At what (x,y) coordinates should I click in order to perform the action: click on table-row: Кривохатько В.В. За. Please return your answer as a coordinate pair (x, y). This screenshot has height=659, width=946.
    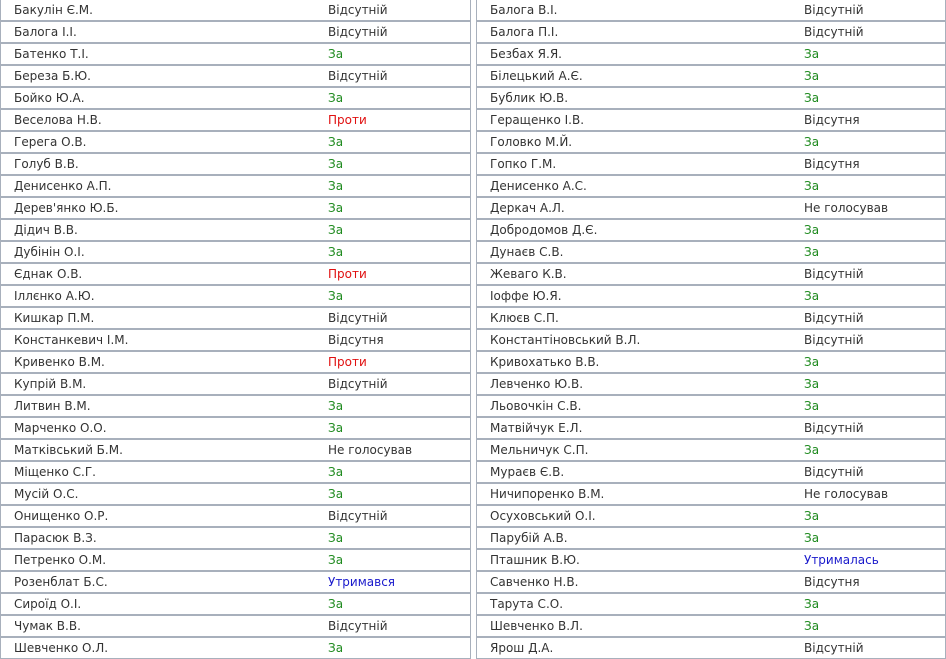
    Looking at the image, I should click on (711, 362).